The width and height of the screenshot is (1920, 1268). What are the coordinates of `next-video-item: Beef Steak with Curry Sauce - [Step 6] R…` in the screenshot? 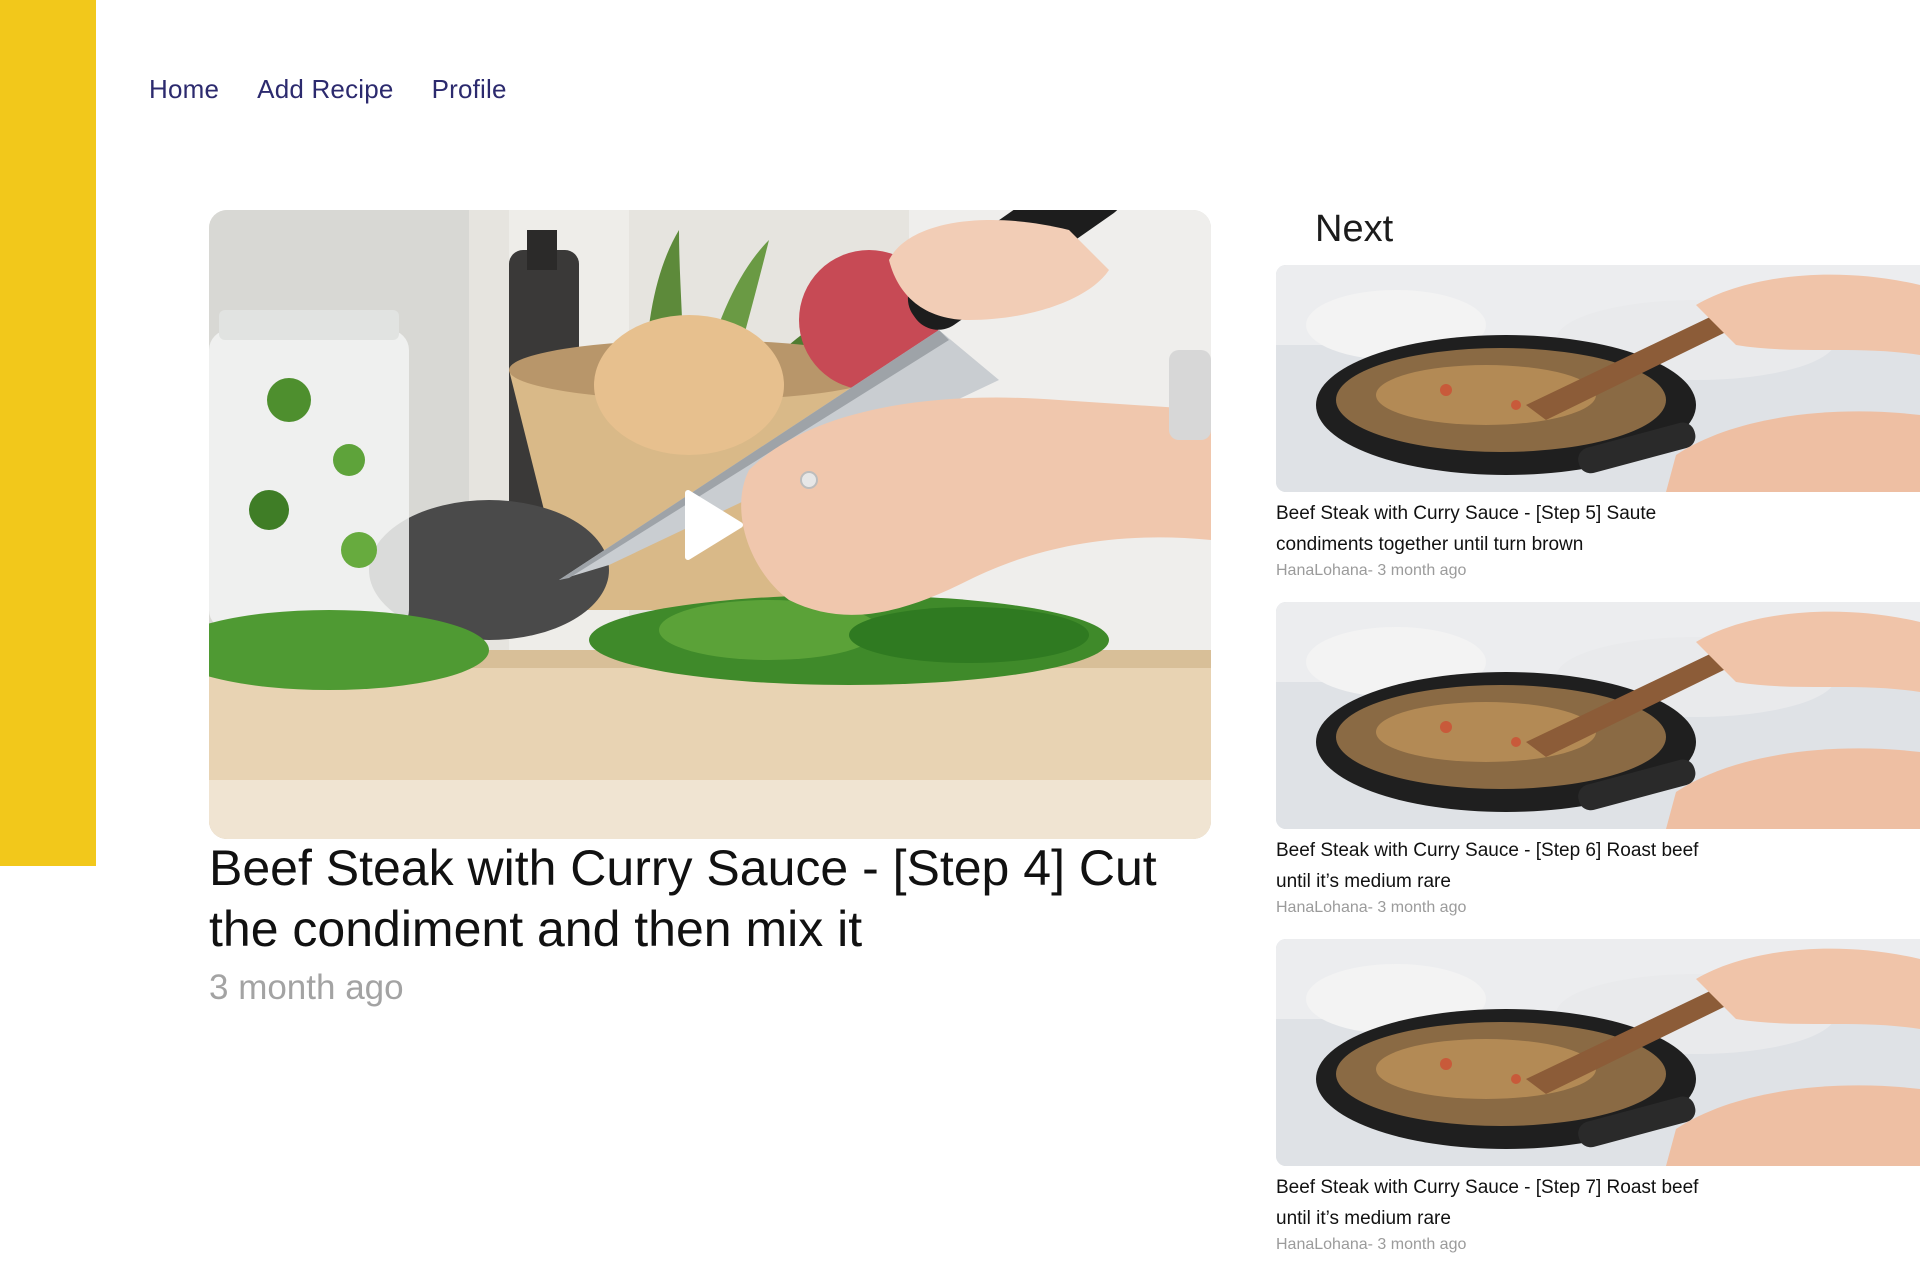 It's located at (1598, 759).